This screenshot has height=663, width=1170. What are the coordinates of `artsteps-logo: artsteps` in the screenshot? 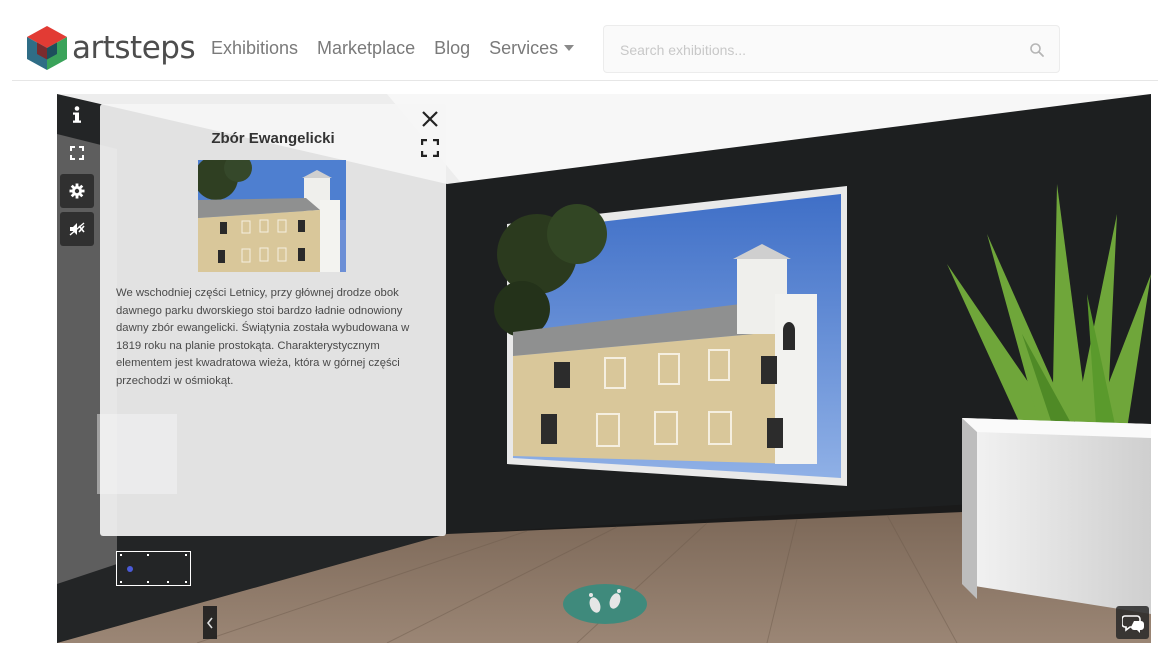 It's located at (110, 48).